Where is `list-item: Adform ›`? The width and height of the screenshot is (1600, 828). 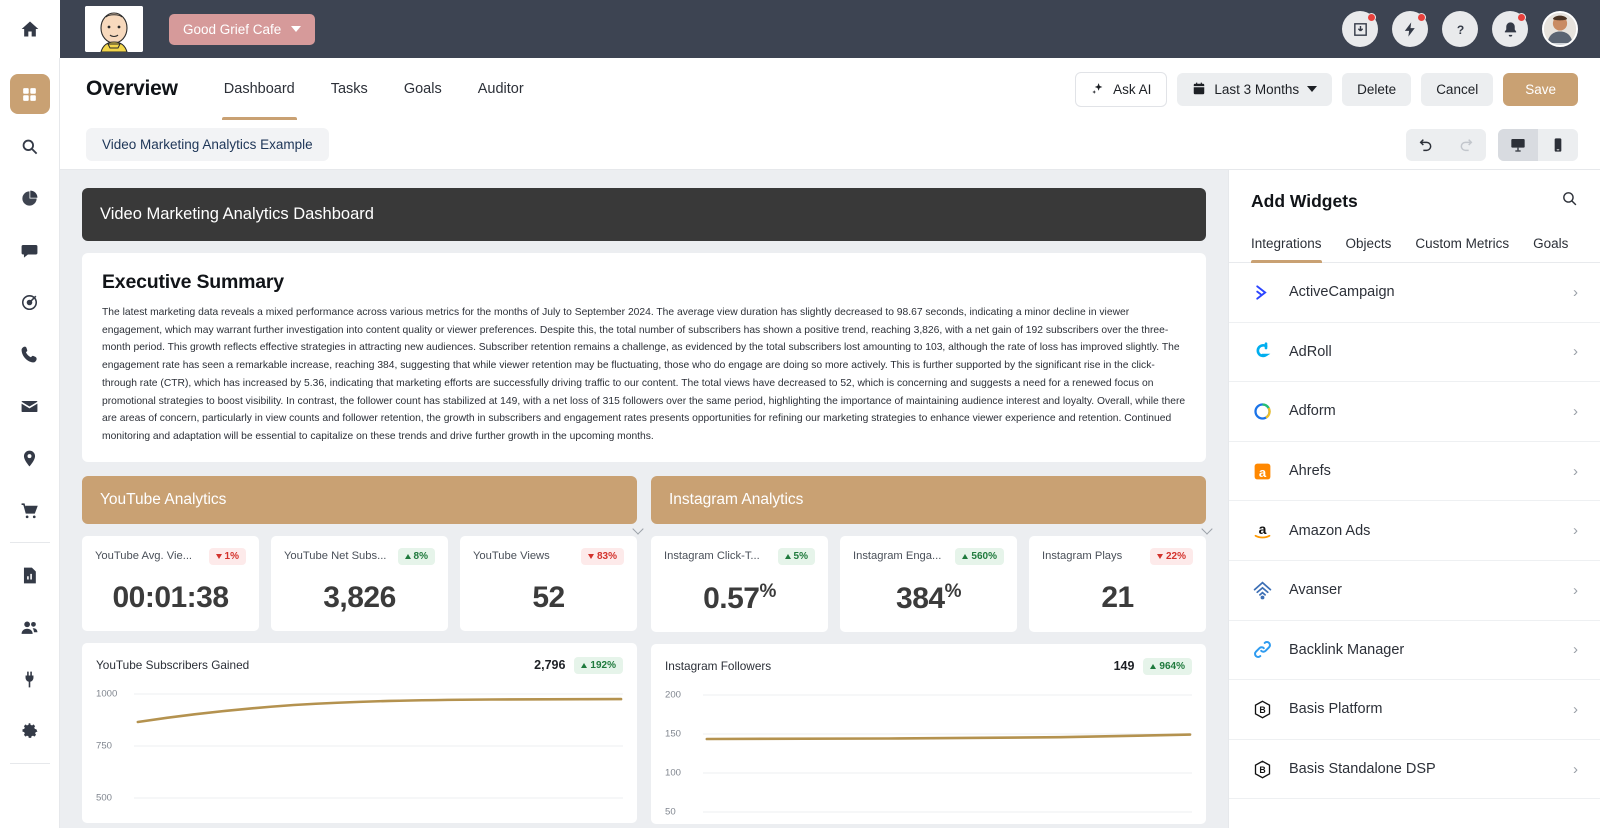
list-item: Adform › is located at coordinates (1414, 412).